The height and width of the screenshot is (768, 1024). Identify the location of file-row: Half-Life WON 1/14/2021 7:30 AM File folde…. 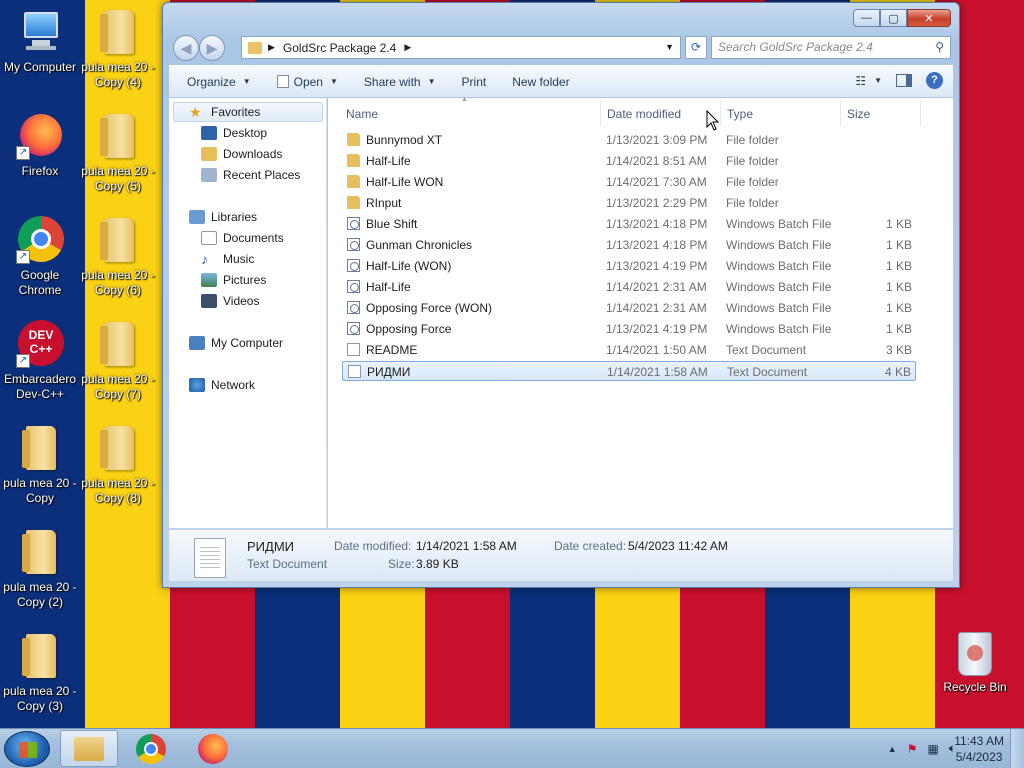
(629, 182).